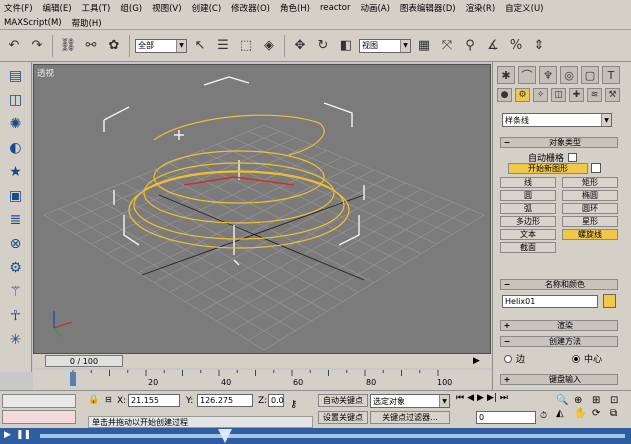  What do you see at coordinates (276, 400) in the screenshot?
I see `z-coordinate-field: 0.0` at bounding box center [276, 400].